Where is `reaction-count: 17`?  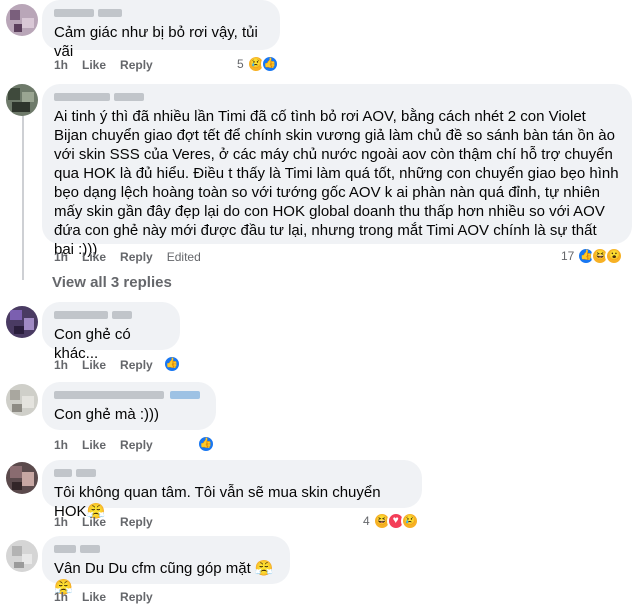
reaction-count: 17 is located at coordinates (568, 256).